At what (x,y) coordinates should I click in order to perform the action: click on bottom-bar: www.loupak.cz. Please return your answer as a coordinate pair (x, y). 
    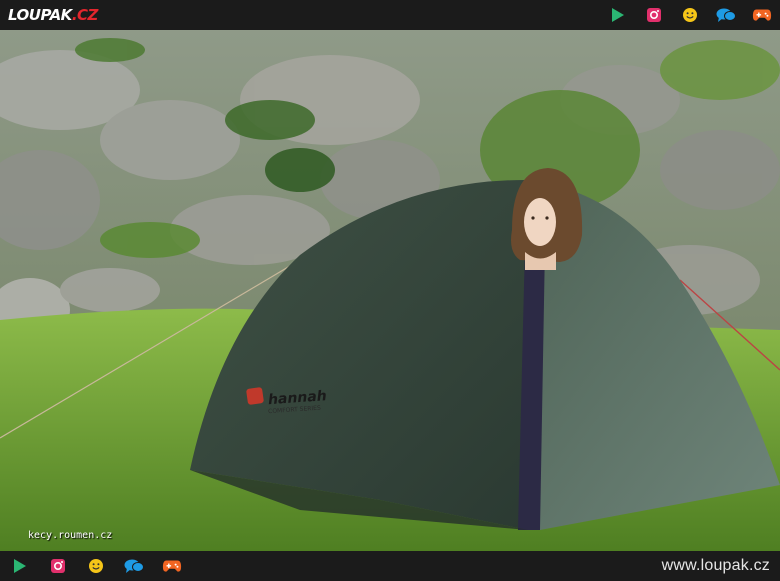
    Looking at the image, I should click on (390, 566).